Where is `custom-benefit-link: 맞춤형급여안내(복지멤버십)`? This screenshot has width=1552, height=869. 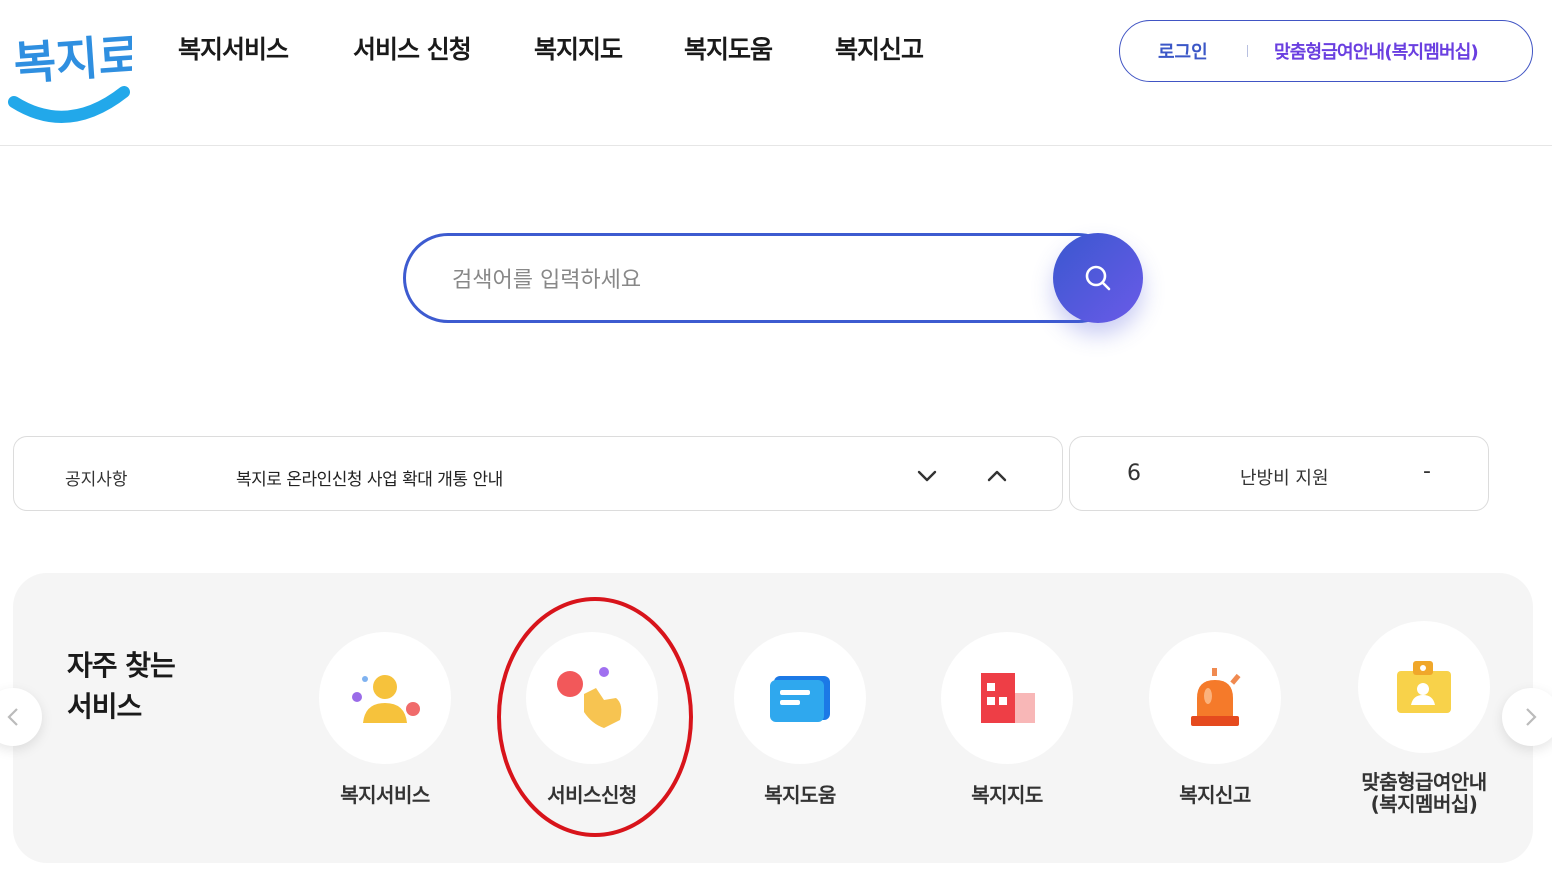
custom-benefit-link: 맞춤형급여안내(복지멤버십) is located at coordinates (1376, 51).